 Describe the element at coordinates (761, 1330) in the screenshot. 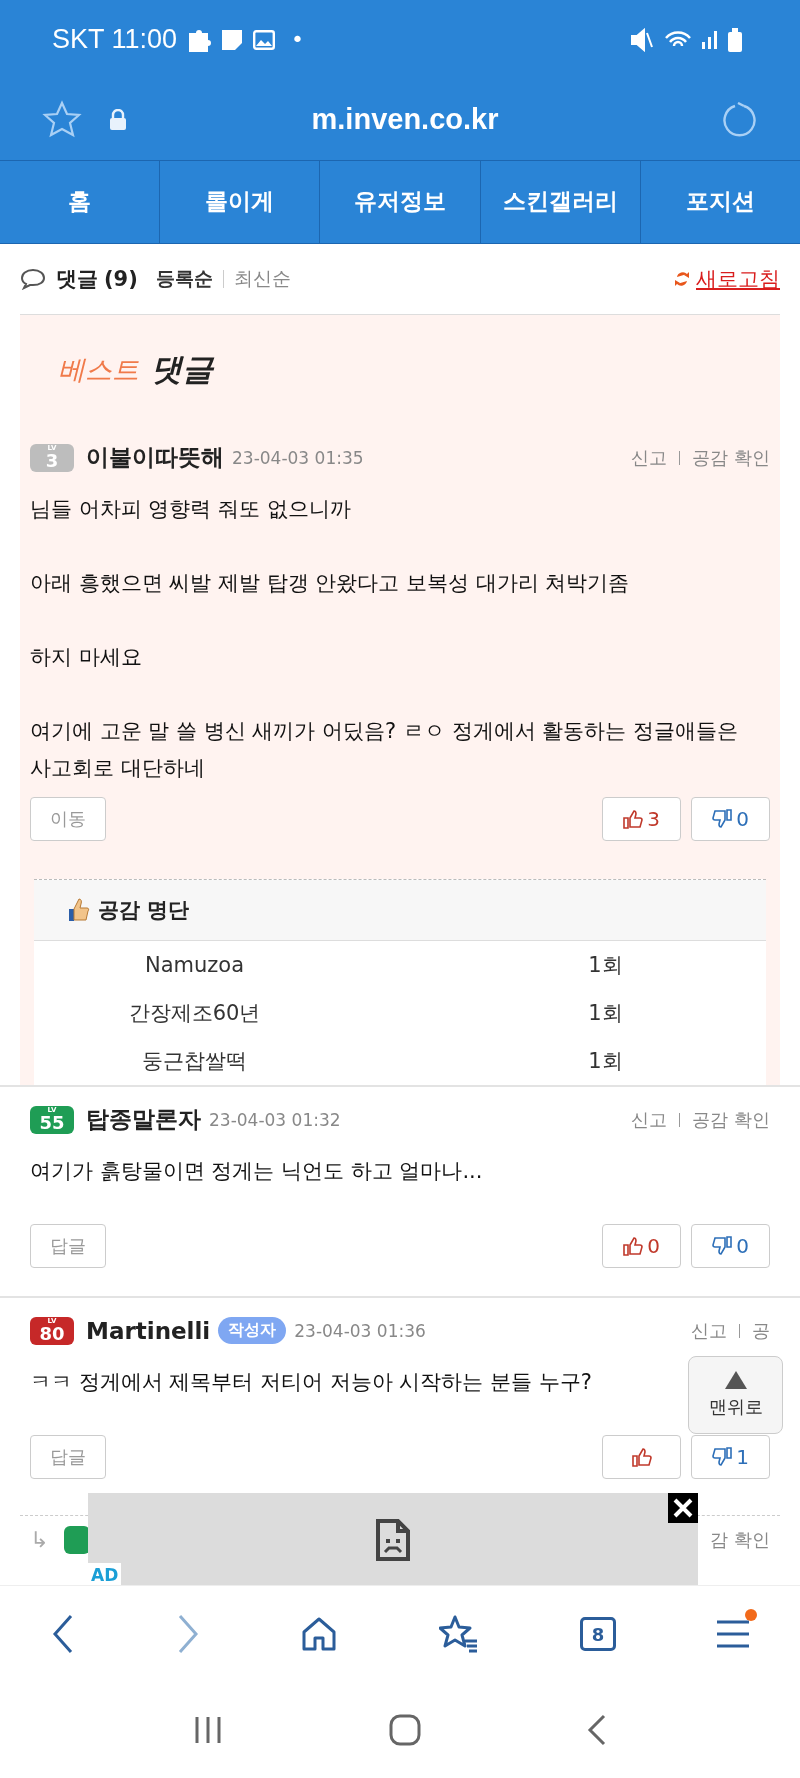

I see `likes-check-link: 공` at that location.